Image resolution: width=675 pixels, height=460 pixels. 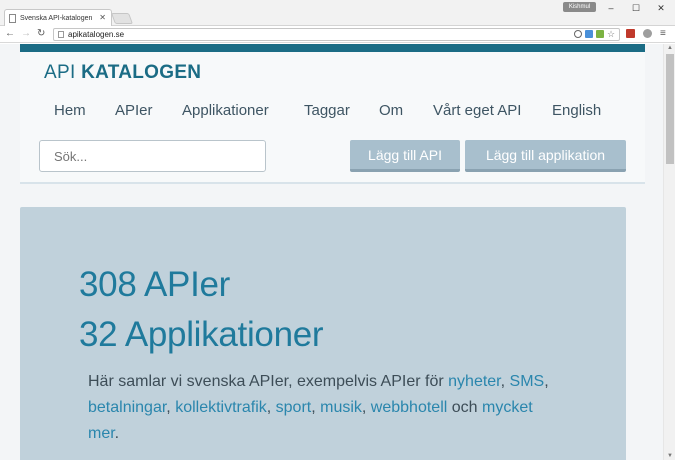 I want to click on back-icon: ←, so click(x=10, y=34).